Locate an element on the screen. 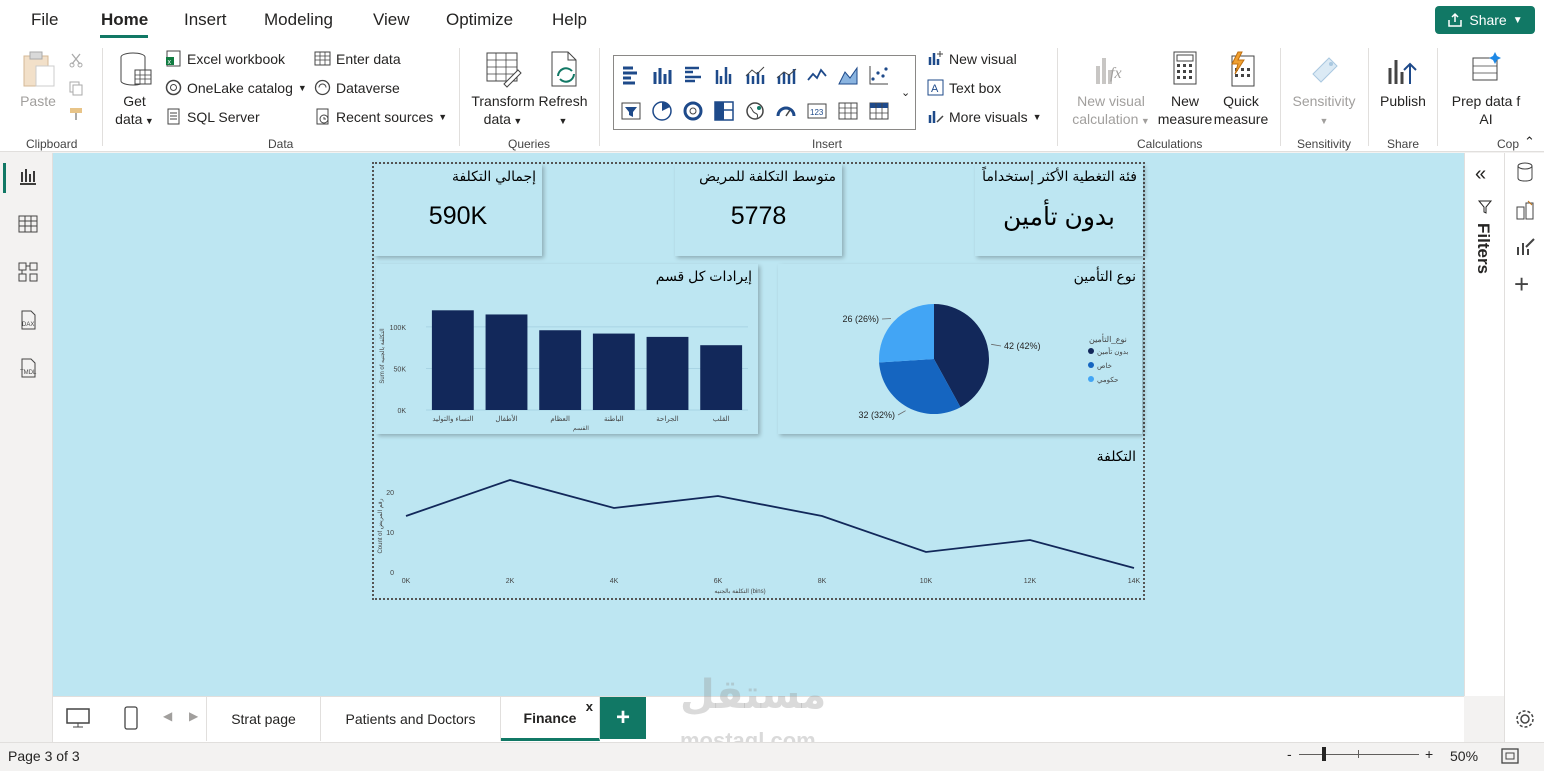 Image resolution: width=1544 pixels, height=771 pixels. dataverse-button: Dataverse is located at coordinates (357, 87).